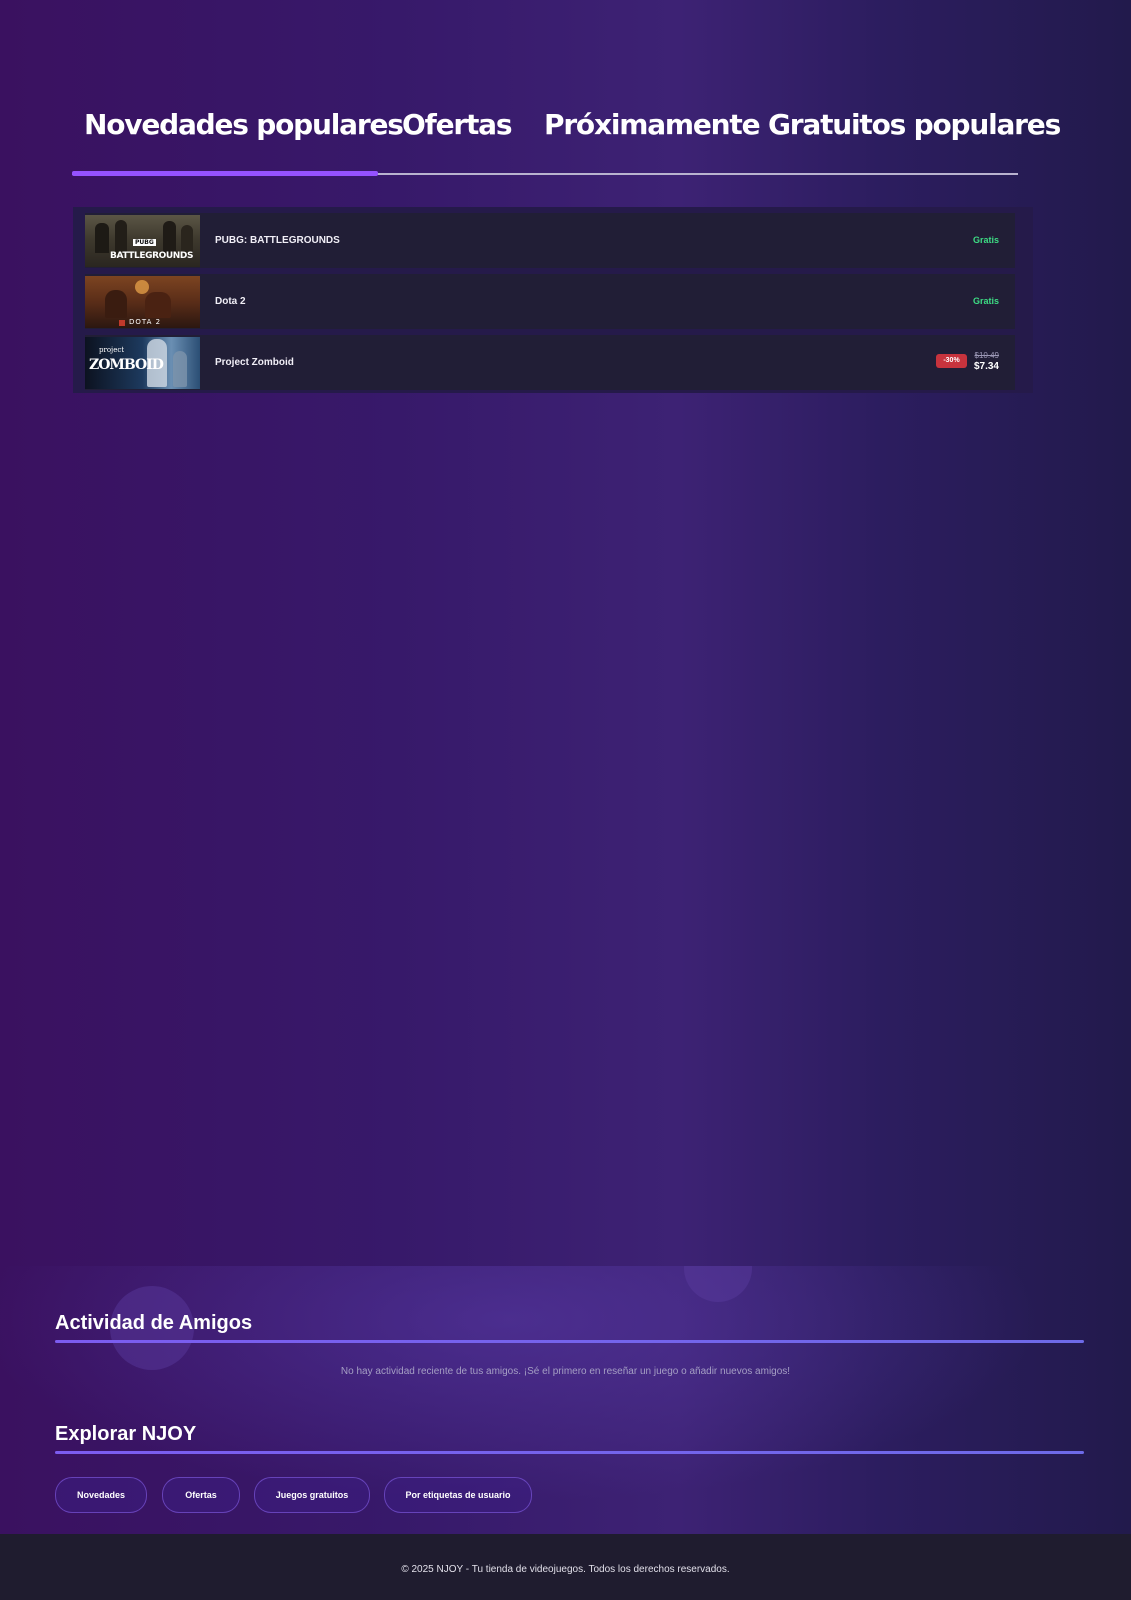 Image resolution: width=1131 pixels, height=1600 pixels. Describe the element at coordinates (145, 322) in the screenshot. I see `thumb-title-dota2: DOTA 2` at that location.